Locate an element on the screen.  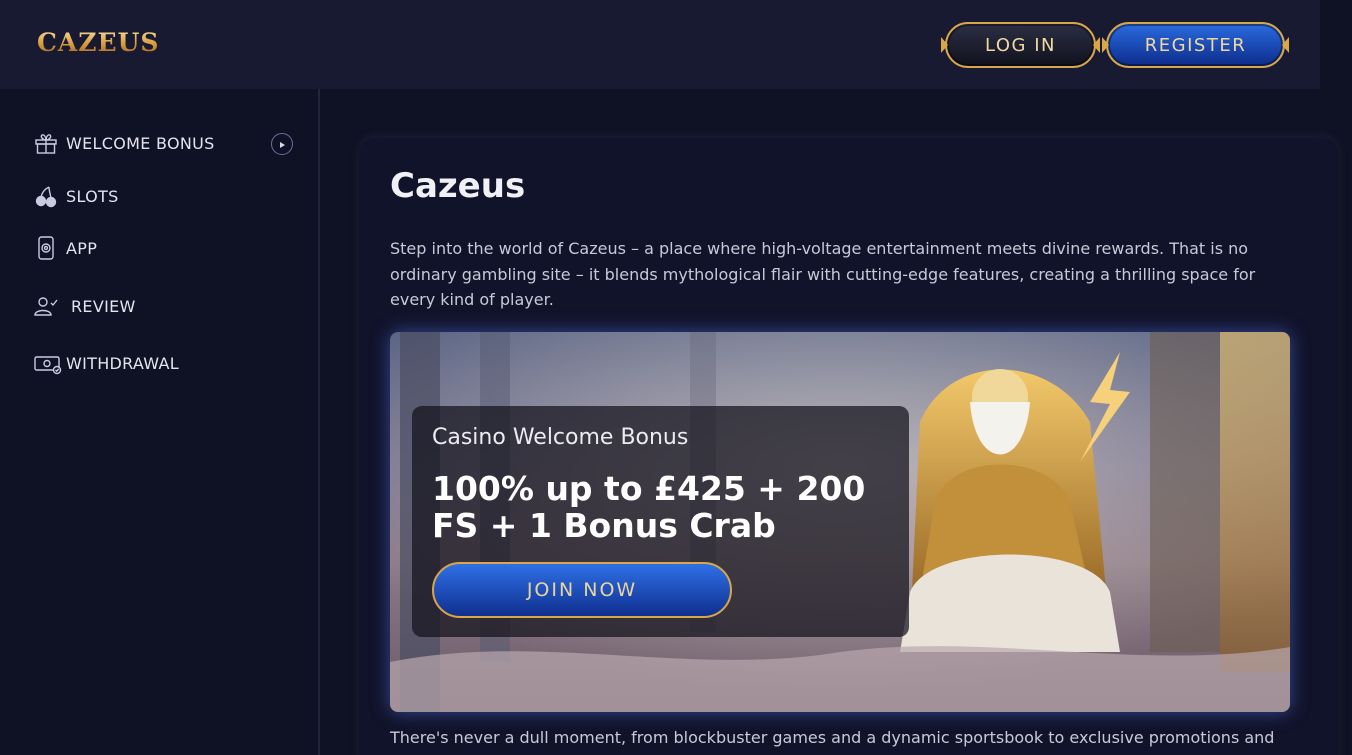
register-button: REGISTER is located at coordinates (1195, 45).